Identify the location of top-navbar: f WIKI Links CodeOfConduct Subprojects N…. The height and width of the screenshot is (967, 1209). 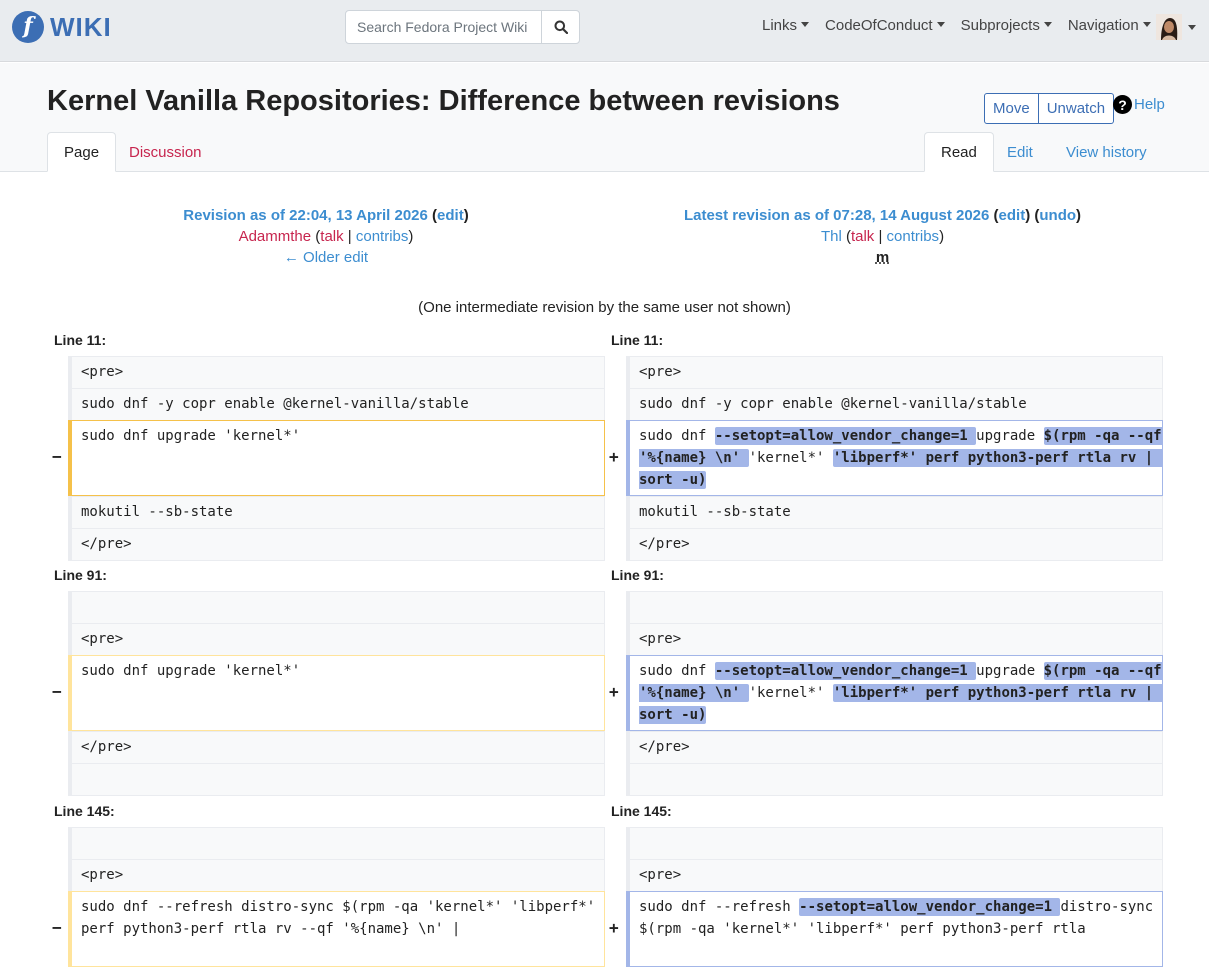
(604, 31).